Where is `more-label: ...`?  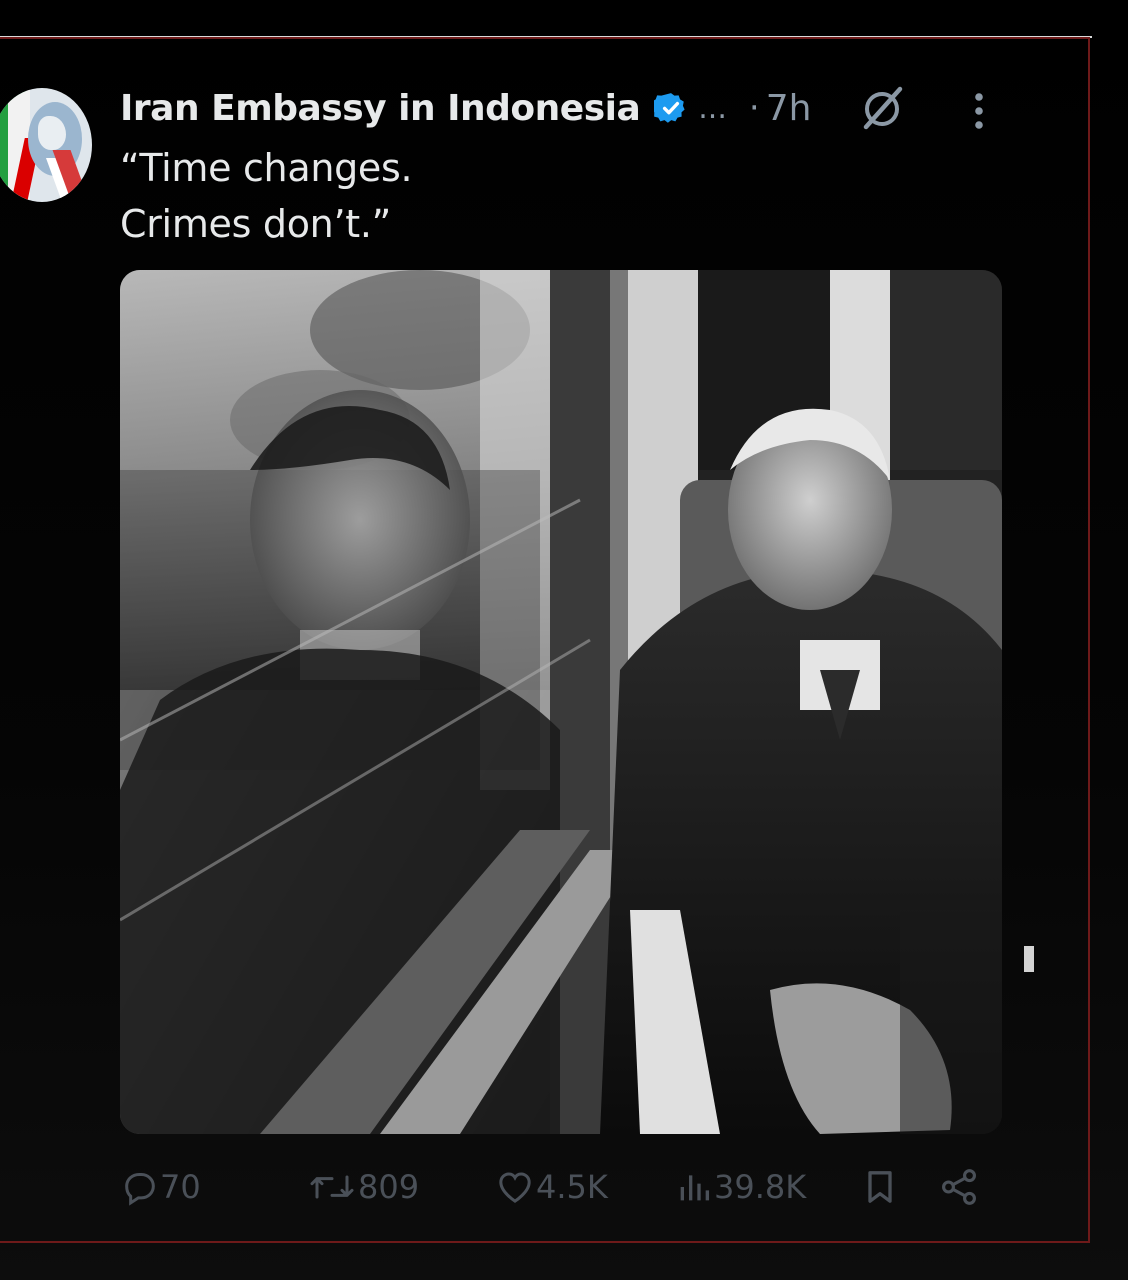 more-label: ... is located at coordinates (712, 108).